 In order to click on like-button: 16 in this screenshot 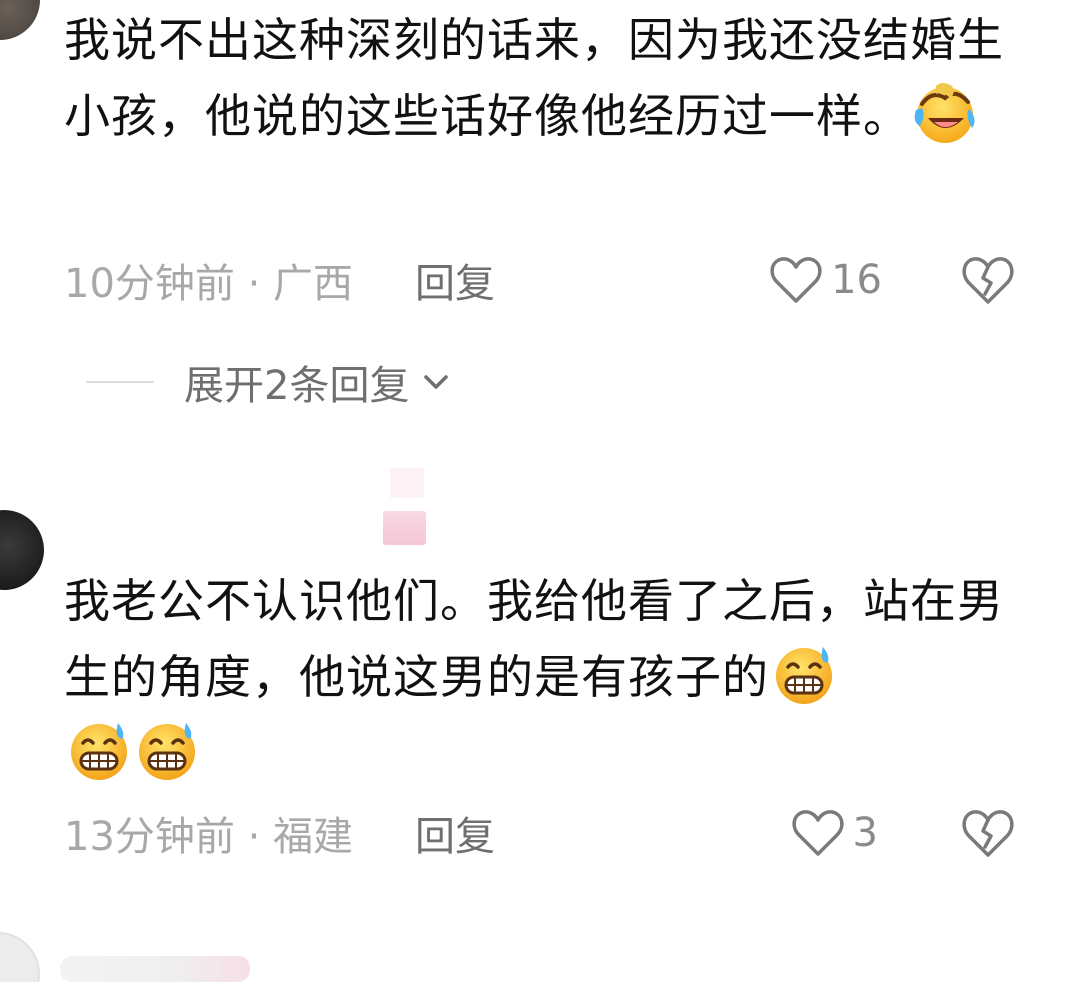, I will do `click(825, 280)`.